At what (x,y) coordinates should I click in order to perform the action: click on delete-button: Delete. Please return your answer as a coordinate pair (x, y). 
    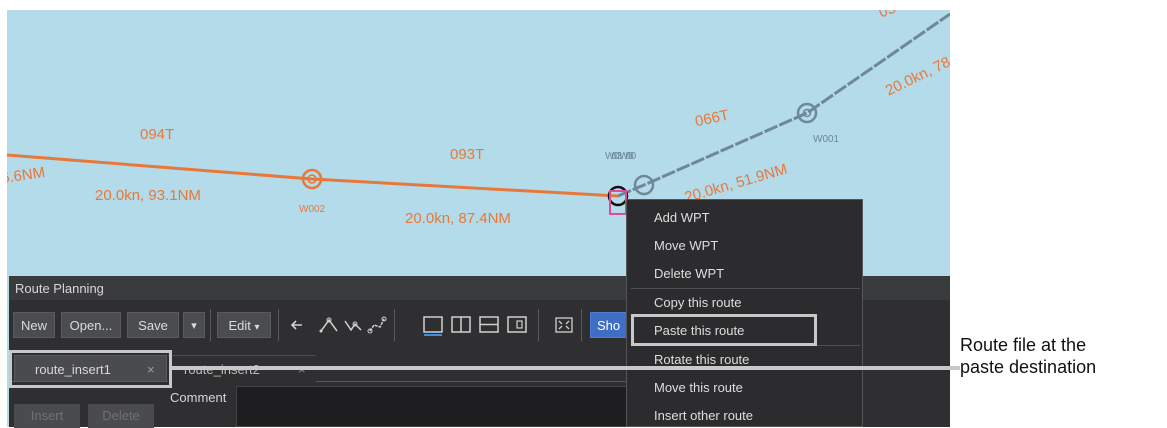
    Looking at the image, I should click on (121, 416).